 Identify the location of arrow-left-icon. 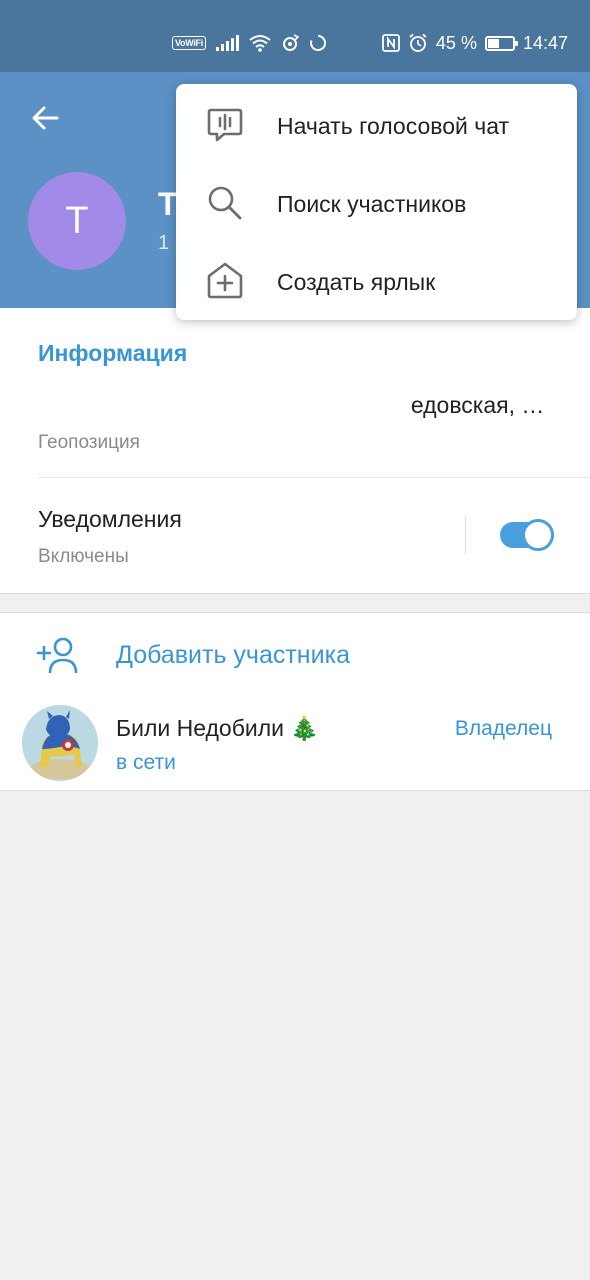
(45, 118).